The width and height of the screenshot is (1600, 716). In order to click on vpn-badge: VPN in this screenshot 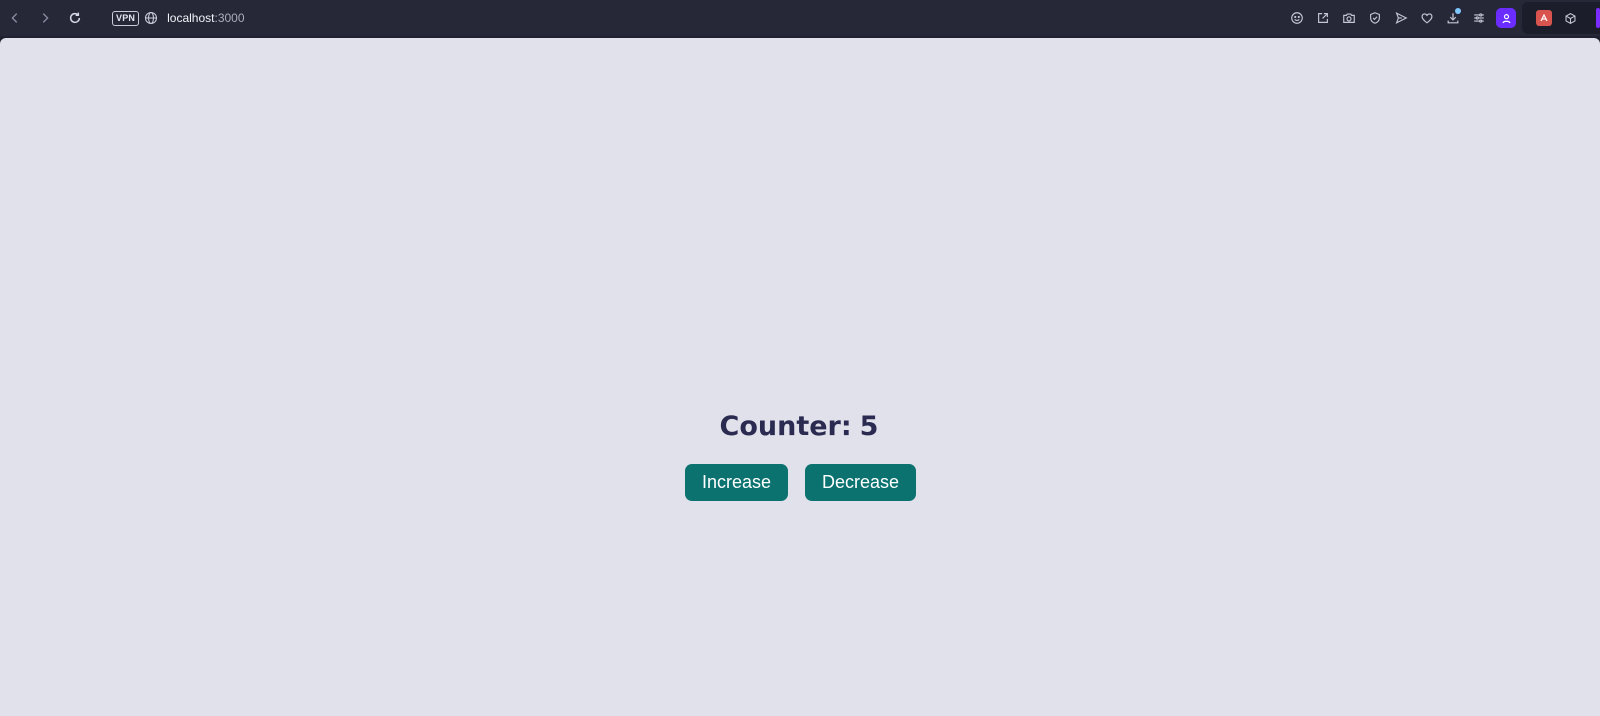, I will do `click(126, 18)`.